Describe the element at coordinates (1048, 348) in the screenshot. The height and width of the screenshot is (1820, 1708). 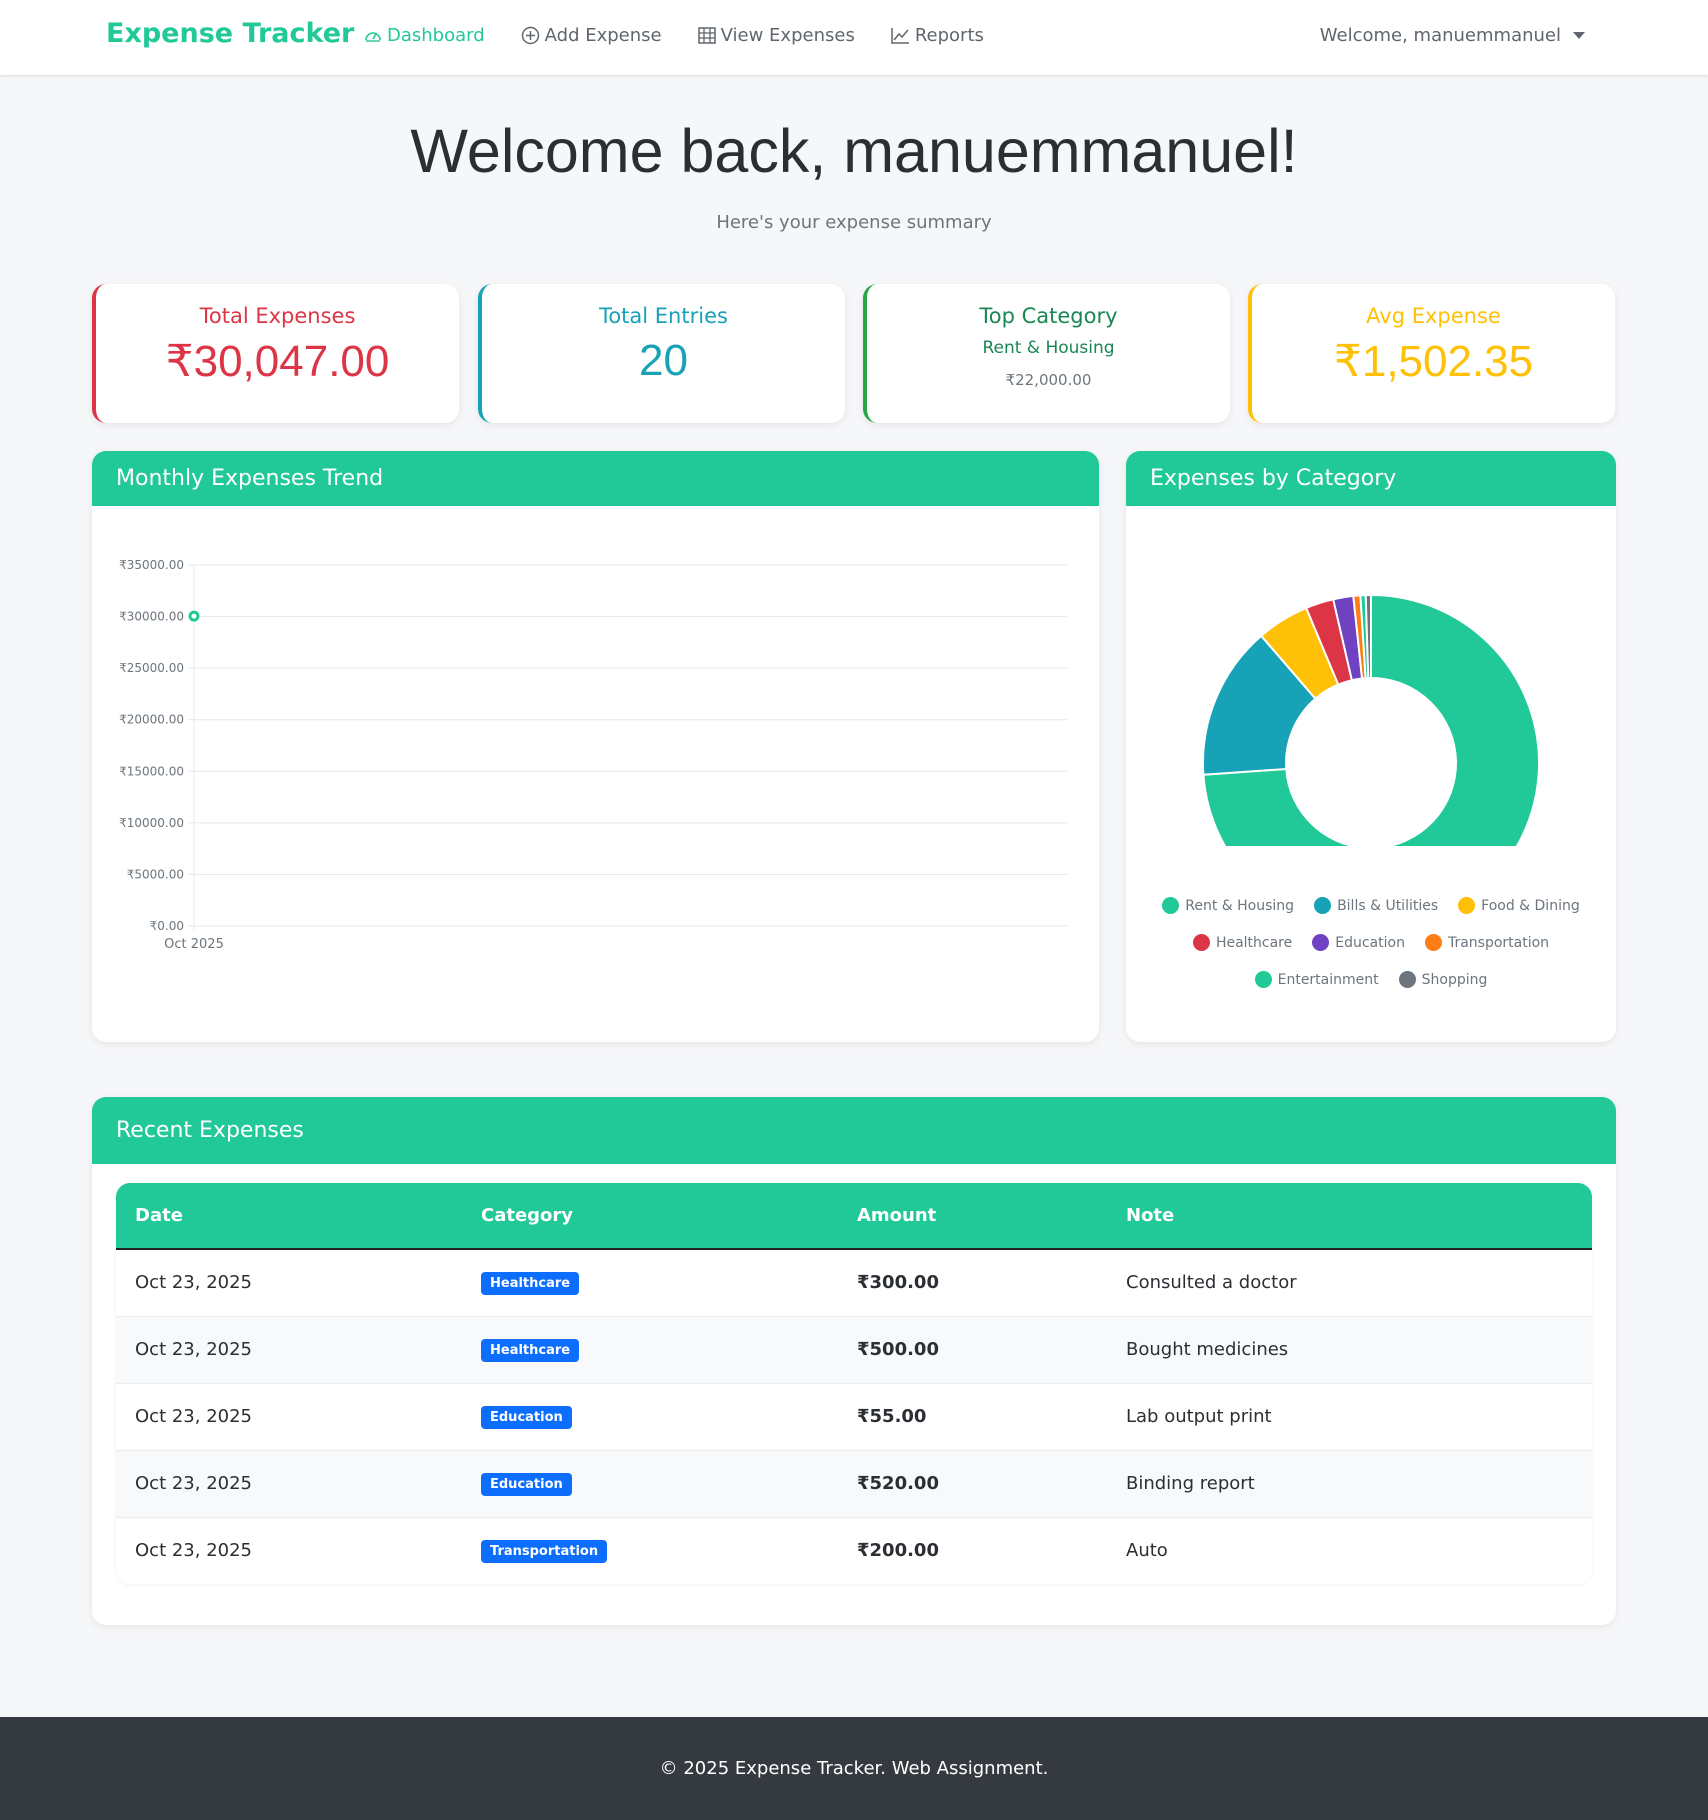
I see `stat-category-name: Rent & Housing` at that location.